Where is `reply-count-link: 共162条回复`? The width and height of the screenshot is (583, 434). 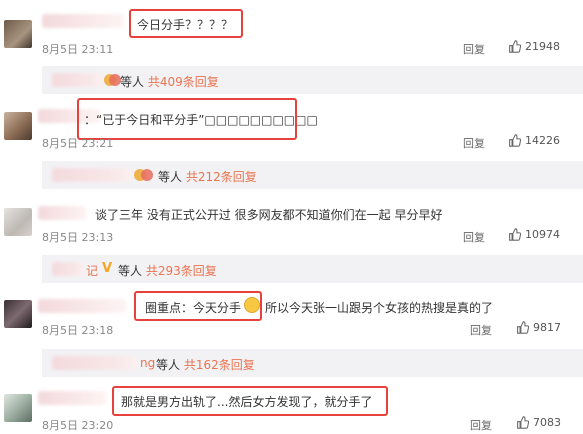
reply-count-link: 共162条回复 is located at coordinates (219, 365).